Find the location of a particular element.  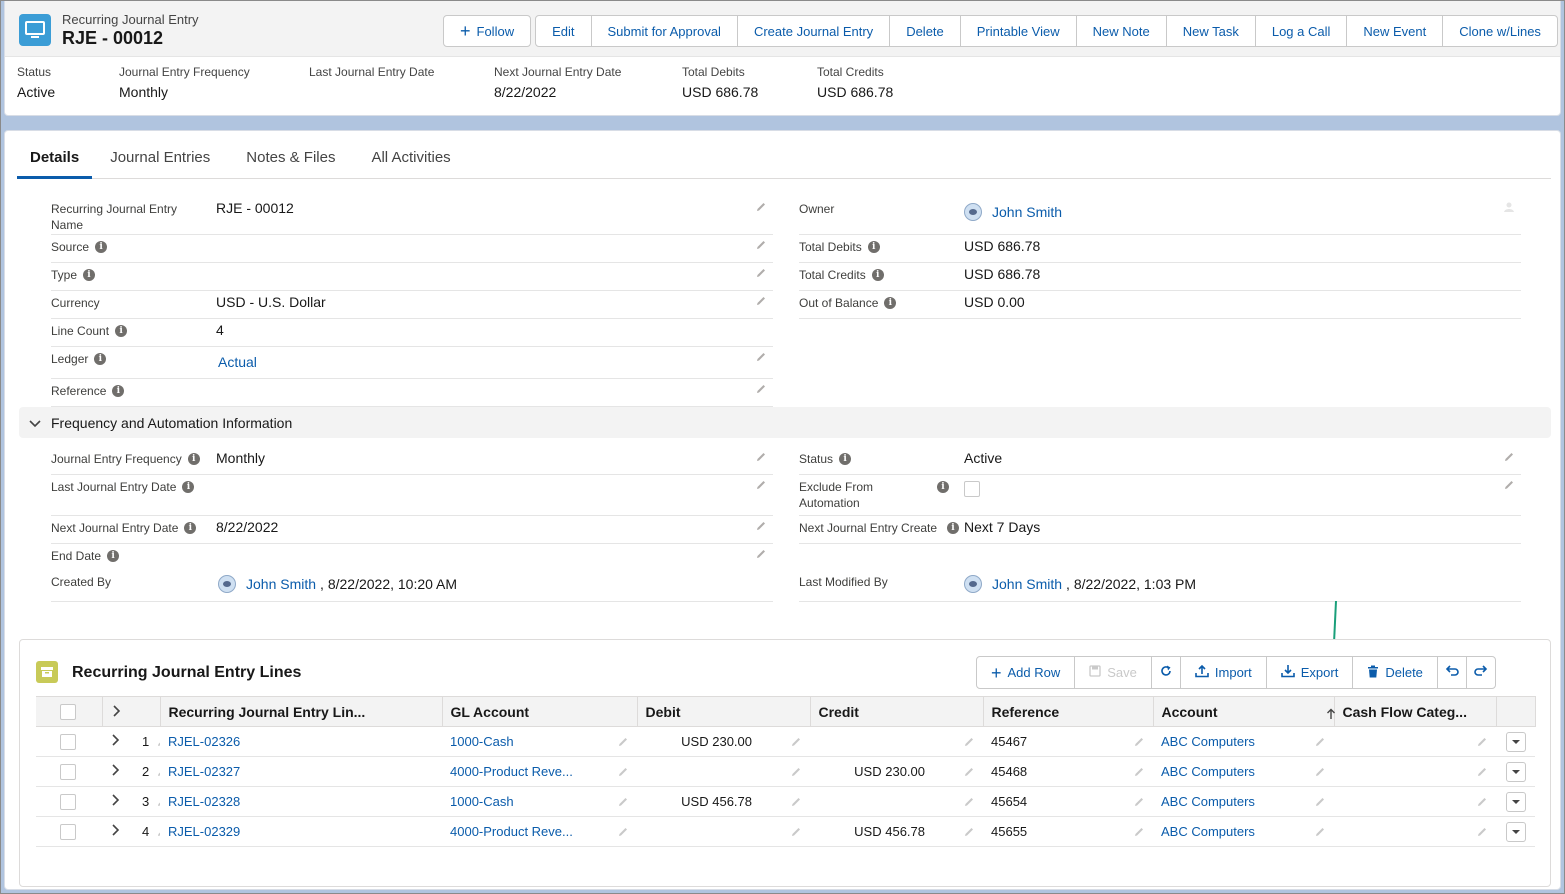

created-by-link: John Smith is located at coordinates (281, 584).